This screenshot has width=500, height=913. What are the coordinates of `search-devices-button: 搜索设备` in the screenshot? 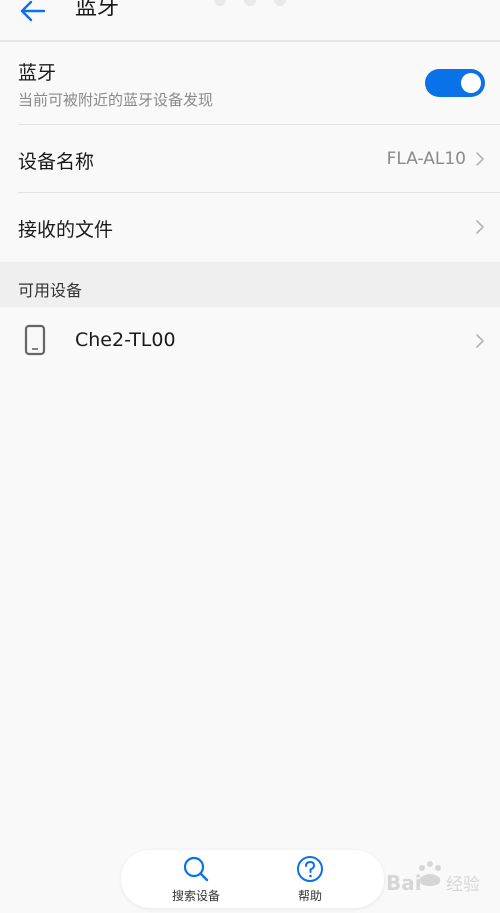 It's located at (196, 879).